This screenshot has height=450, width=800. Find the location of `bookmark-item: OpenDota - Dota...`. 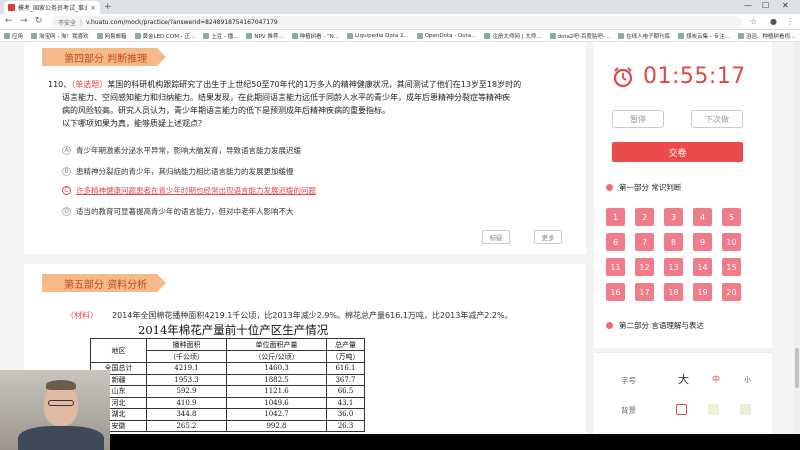

bookmark-item: OpenDota - Dota... is located at coordinates (446, 35).